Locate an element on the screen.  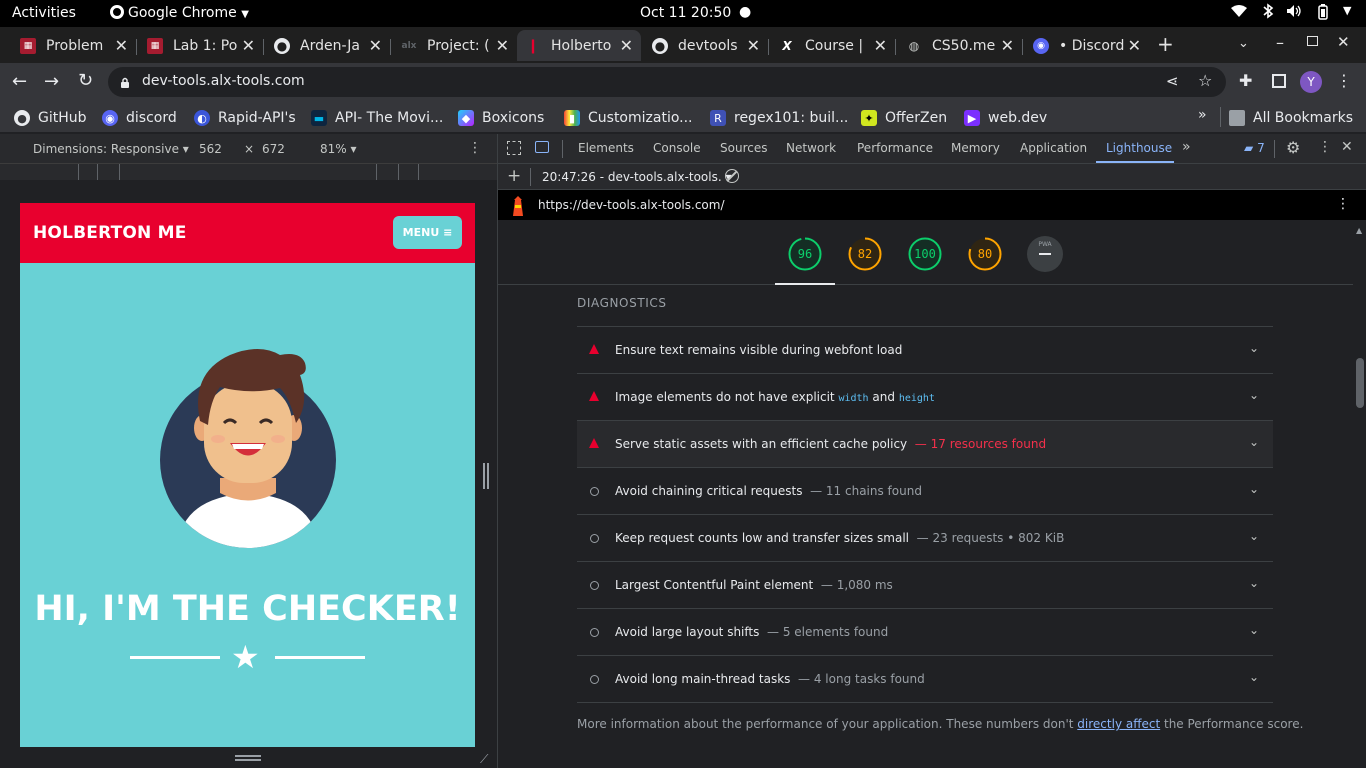
bluetooth-icon is located at coordinates (1268, 13).